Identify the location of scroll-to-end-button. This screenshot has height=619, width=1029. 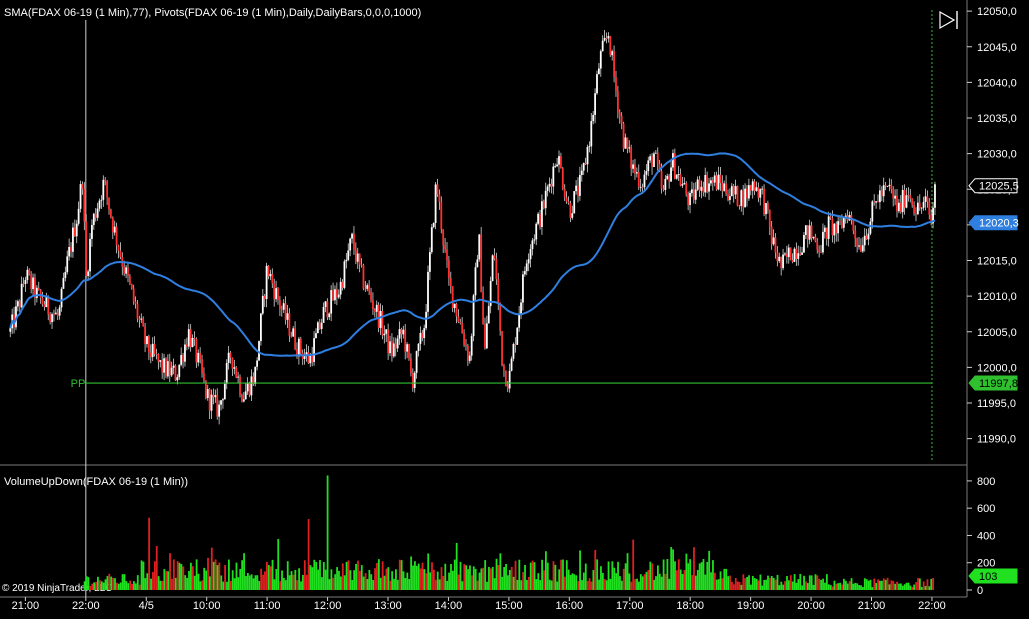
(949, 19).